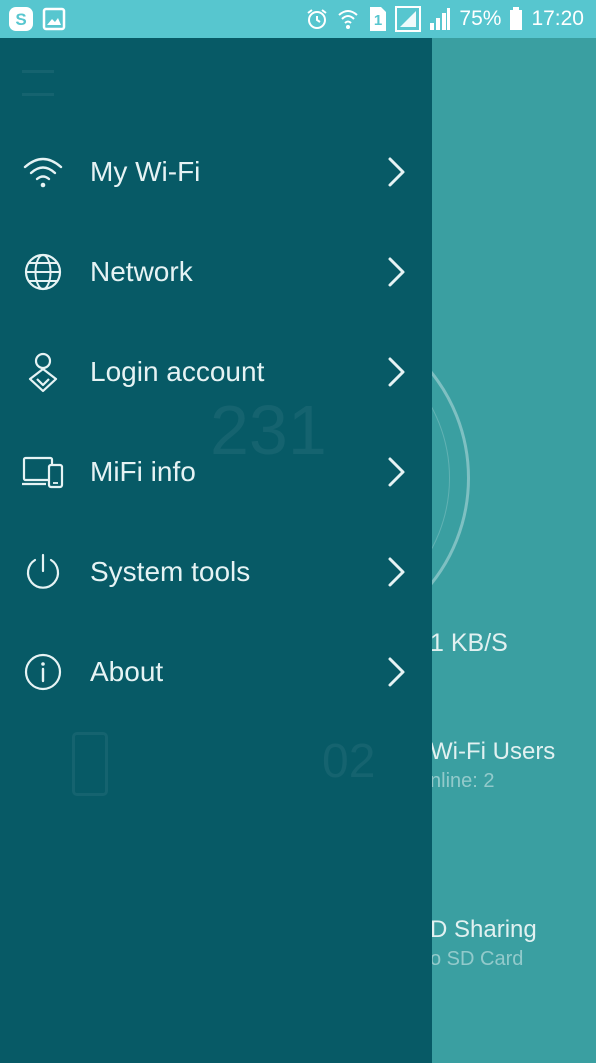 This screenshot has height=1063, width=596. What do you see at coordinates (43, 372) in the screenshot?
I see `user-location-icon` at bounding box center [43, 372].